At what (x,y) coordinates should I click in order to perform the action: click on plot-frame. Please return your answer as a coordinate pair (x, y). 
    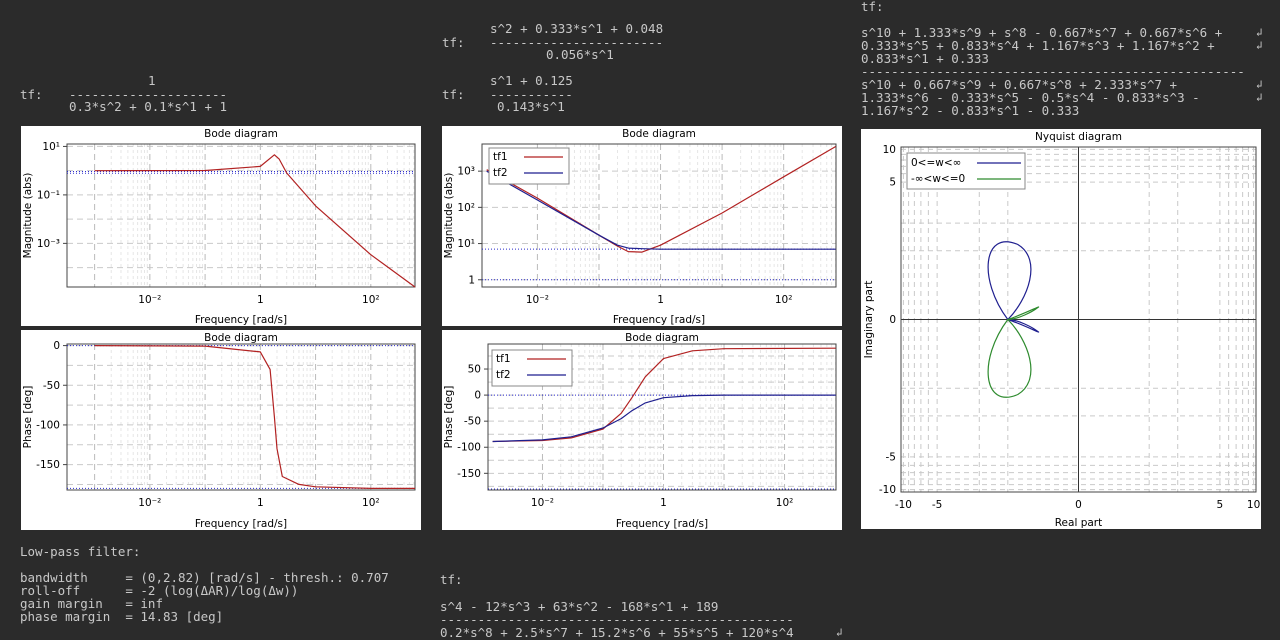
    Looking at the image, I should click on (241, 215).